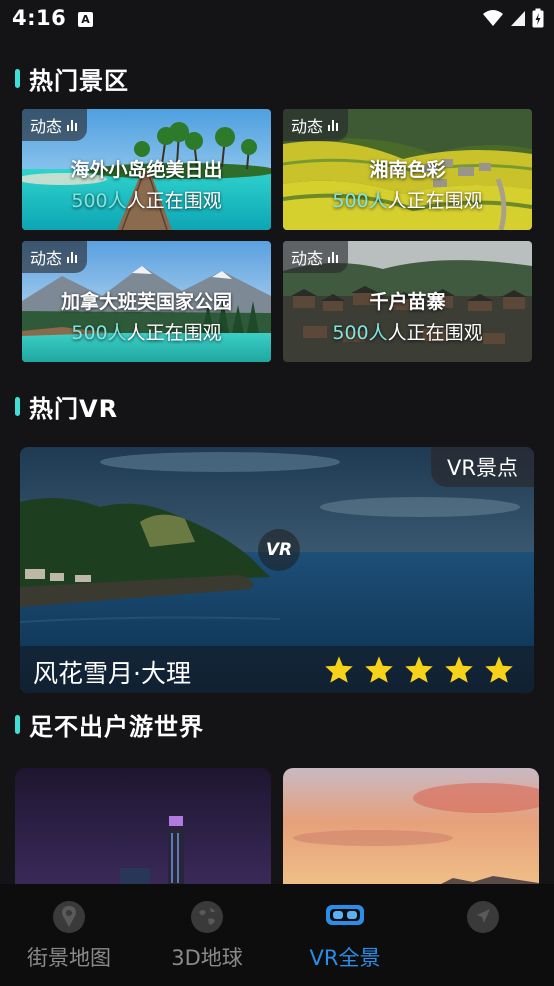 Image resolution: width=554 pixels, height=986 pixels. I want to click on section-title: 热门景区, so click(79, 80).